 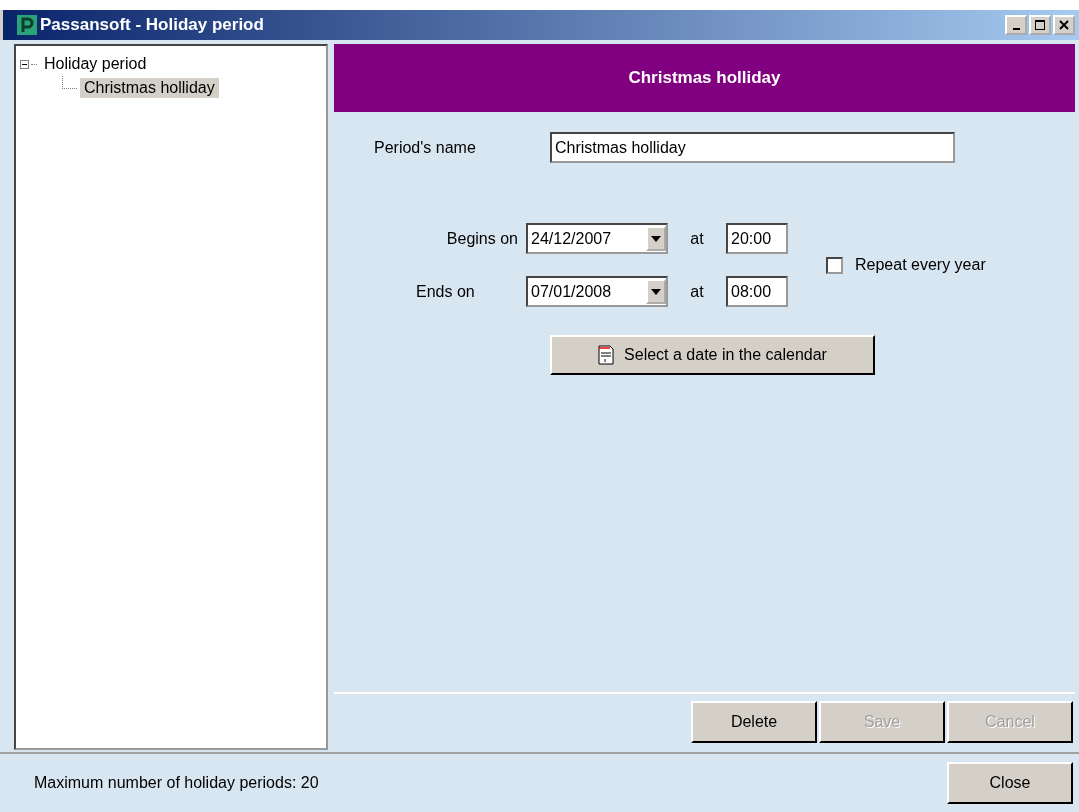 I want to click on time-field: 20:00, so click(x=757, y=238).